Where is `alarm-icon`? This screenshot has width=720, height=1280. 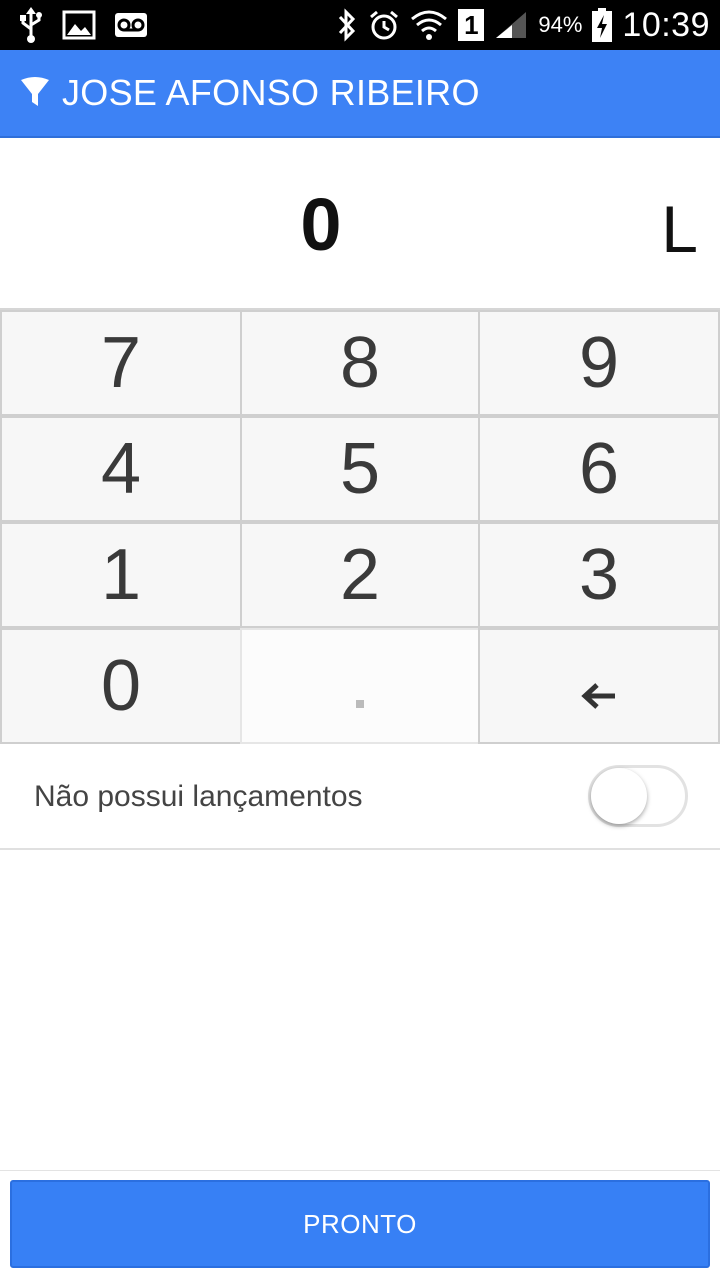 alarm-icon is located at coordinates (384, 25).